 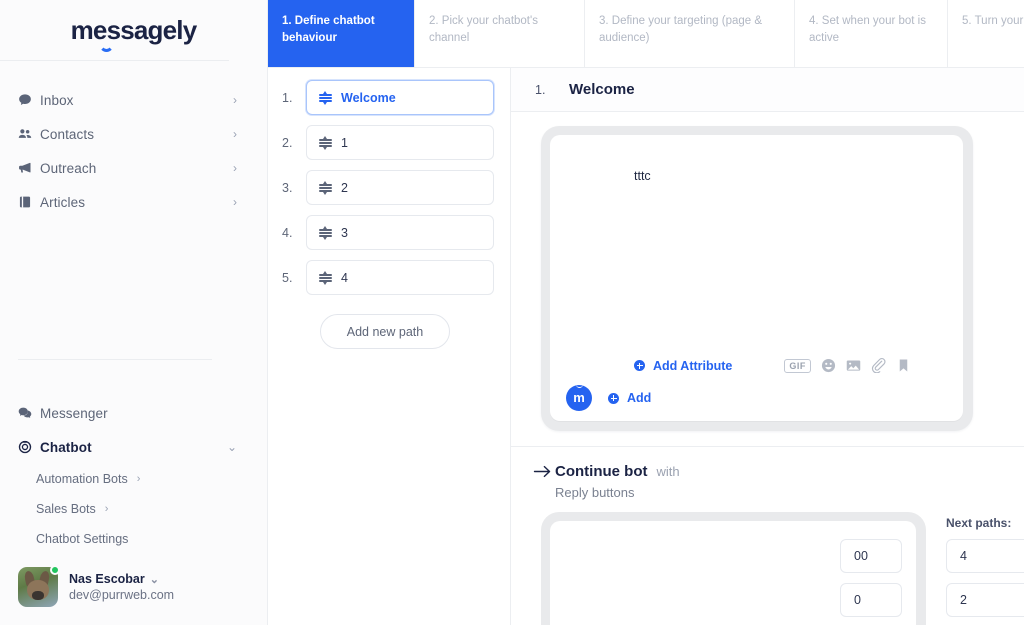 I want to click on reply-card: 00 0, so click(x=733, y=573).